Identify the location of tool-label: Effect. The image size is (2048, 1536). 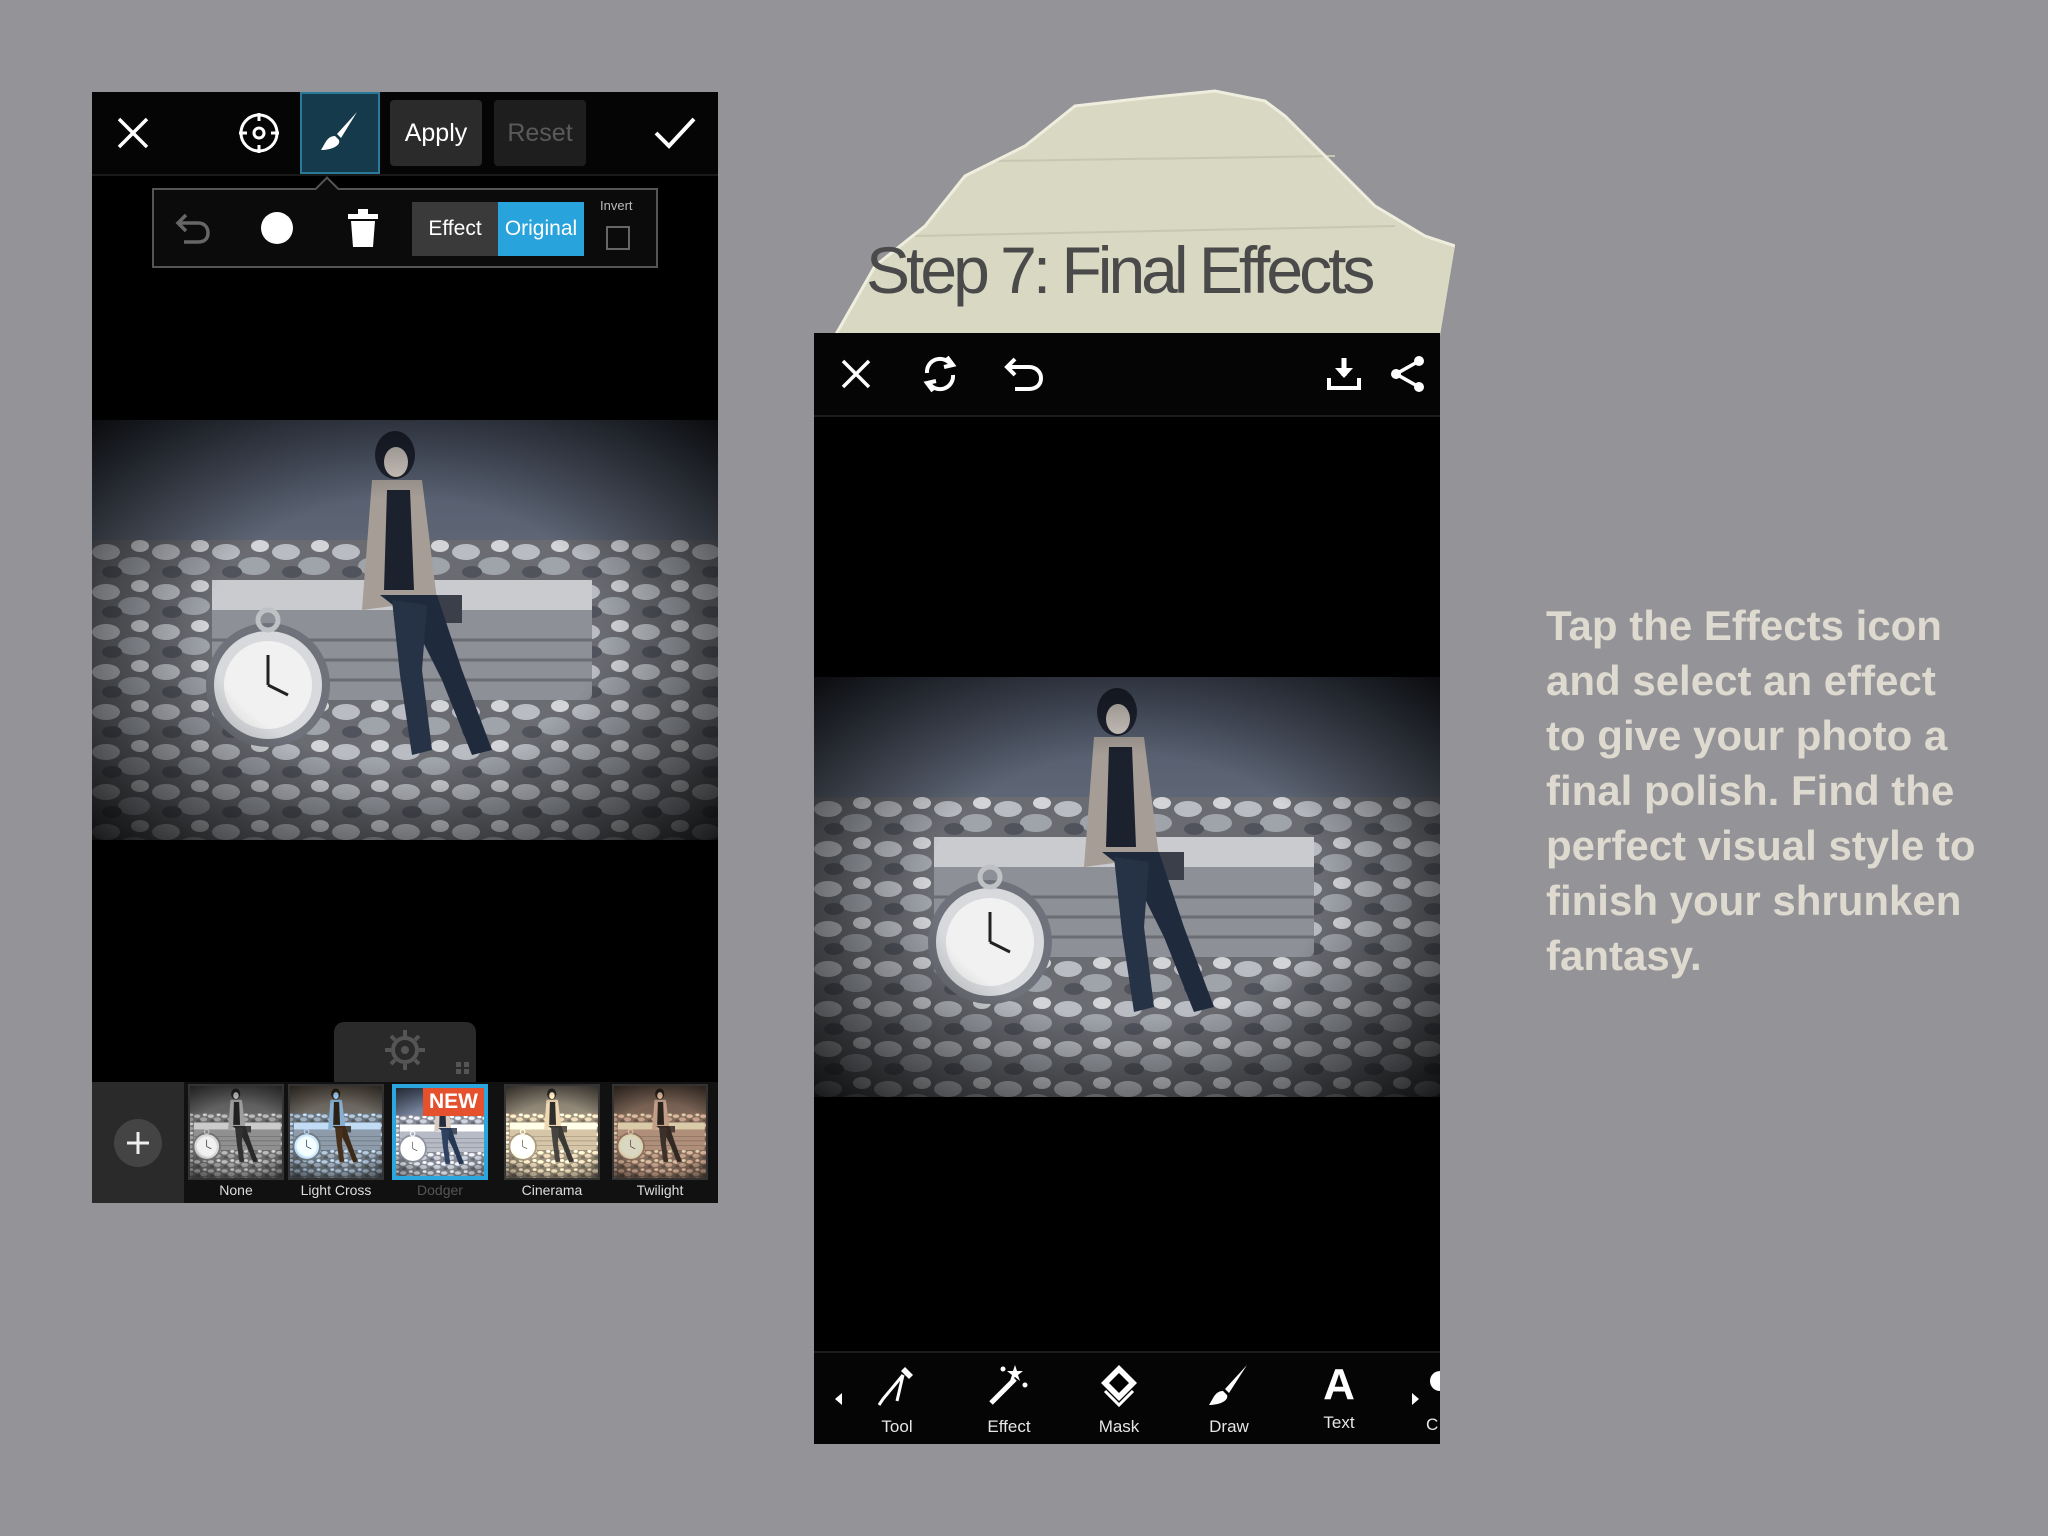
(1009, 1426).